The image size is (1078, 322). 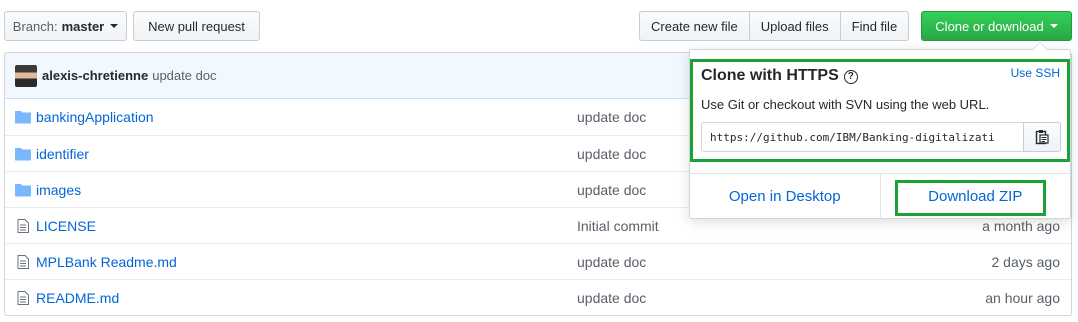 What do you see at coordinates (538, 261) in the screenshot?
I see `table-row: MPLBank Readme.md update doc 2 days ago` at bounding box center [538, 261].